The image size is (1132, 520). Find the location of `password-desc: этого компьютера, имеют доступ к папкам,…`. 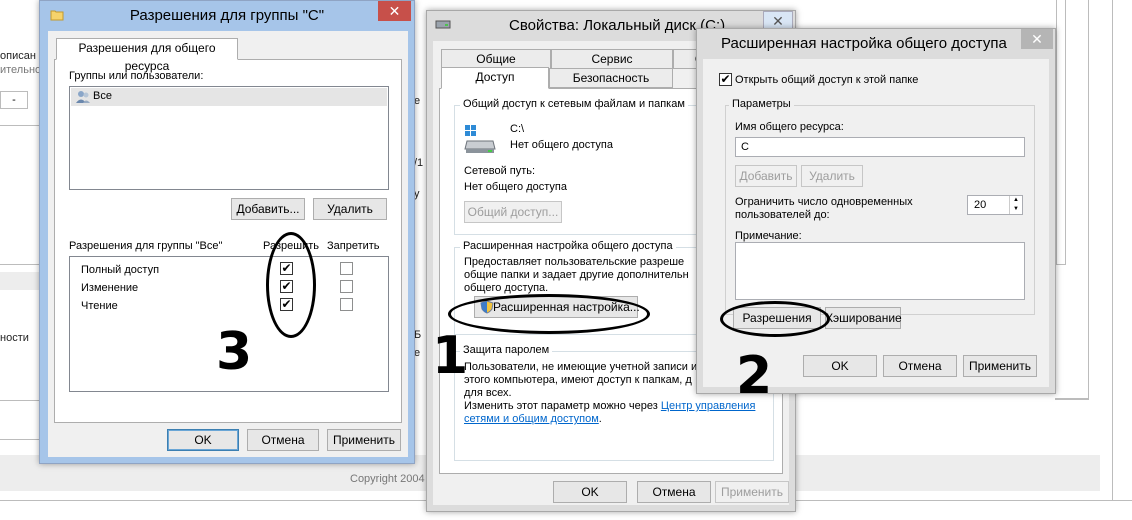

password-desc: этого компьютера, имеют доступ к папкам,… is located at coordinates (578, 380).